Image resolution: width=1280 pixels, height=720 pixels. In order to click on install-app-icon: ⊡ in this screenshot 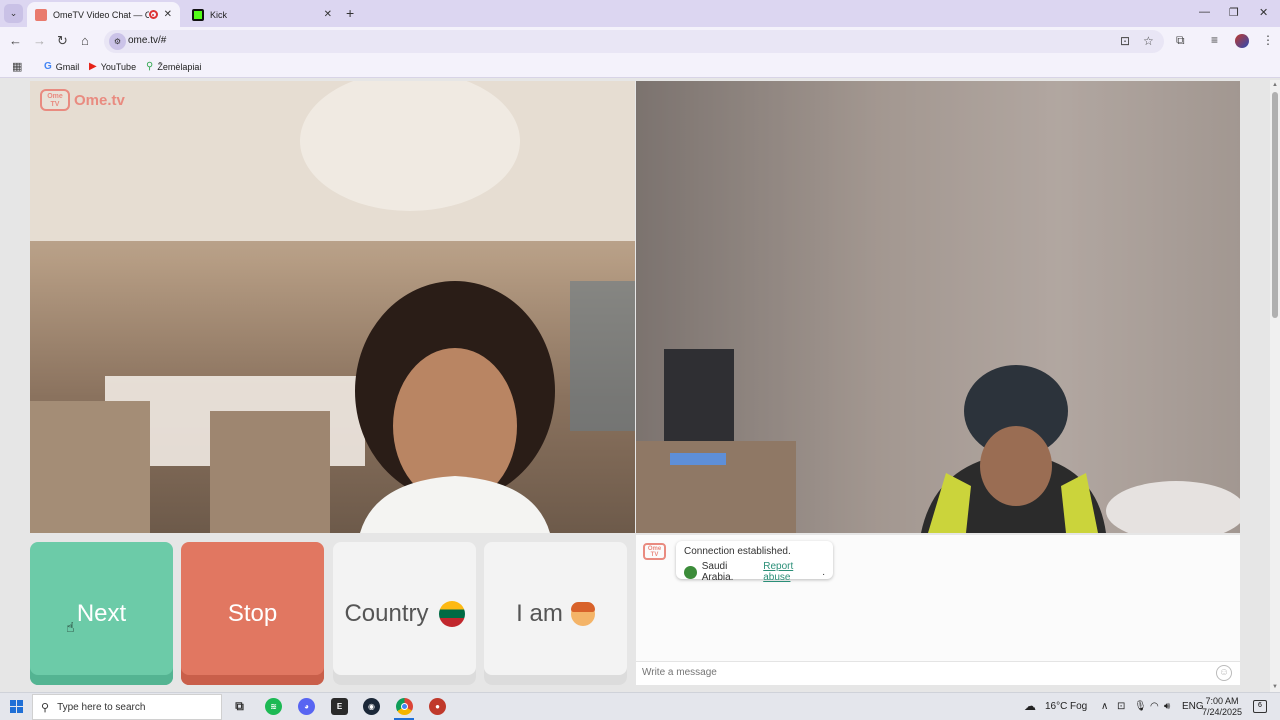, I will do `click(1125, 41)`.